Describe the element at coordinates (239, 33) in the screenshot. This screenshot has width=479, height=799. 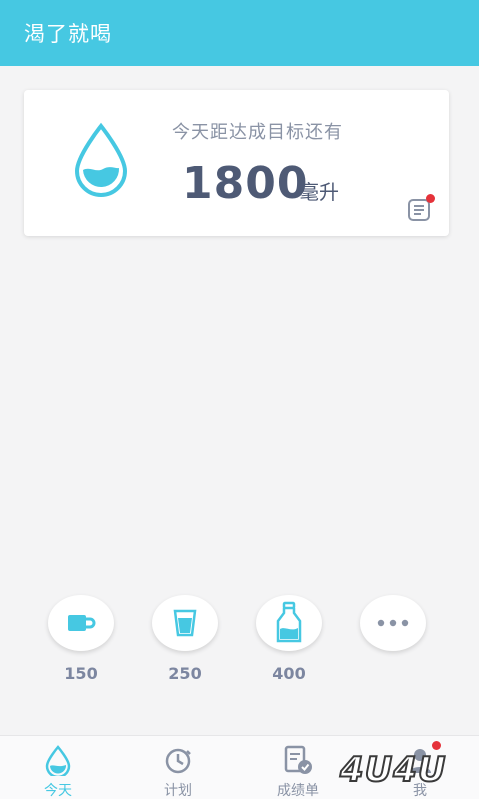
I see `app-bar: 渴了就喝` at that location.